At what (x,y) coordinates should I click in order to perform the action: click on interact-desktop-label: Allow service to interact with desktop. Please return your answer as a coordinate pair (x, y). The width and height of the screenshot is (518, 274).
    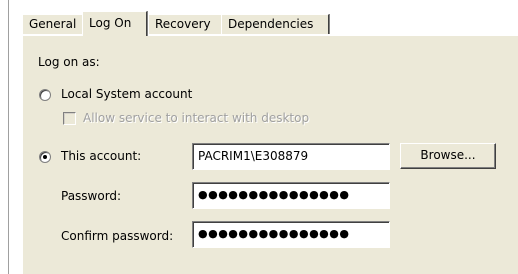
    Looking at the image, I should click on (196, 118).